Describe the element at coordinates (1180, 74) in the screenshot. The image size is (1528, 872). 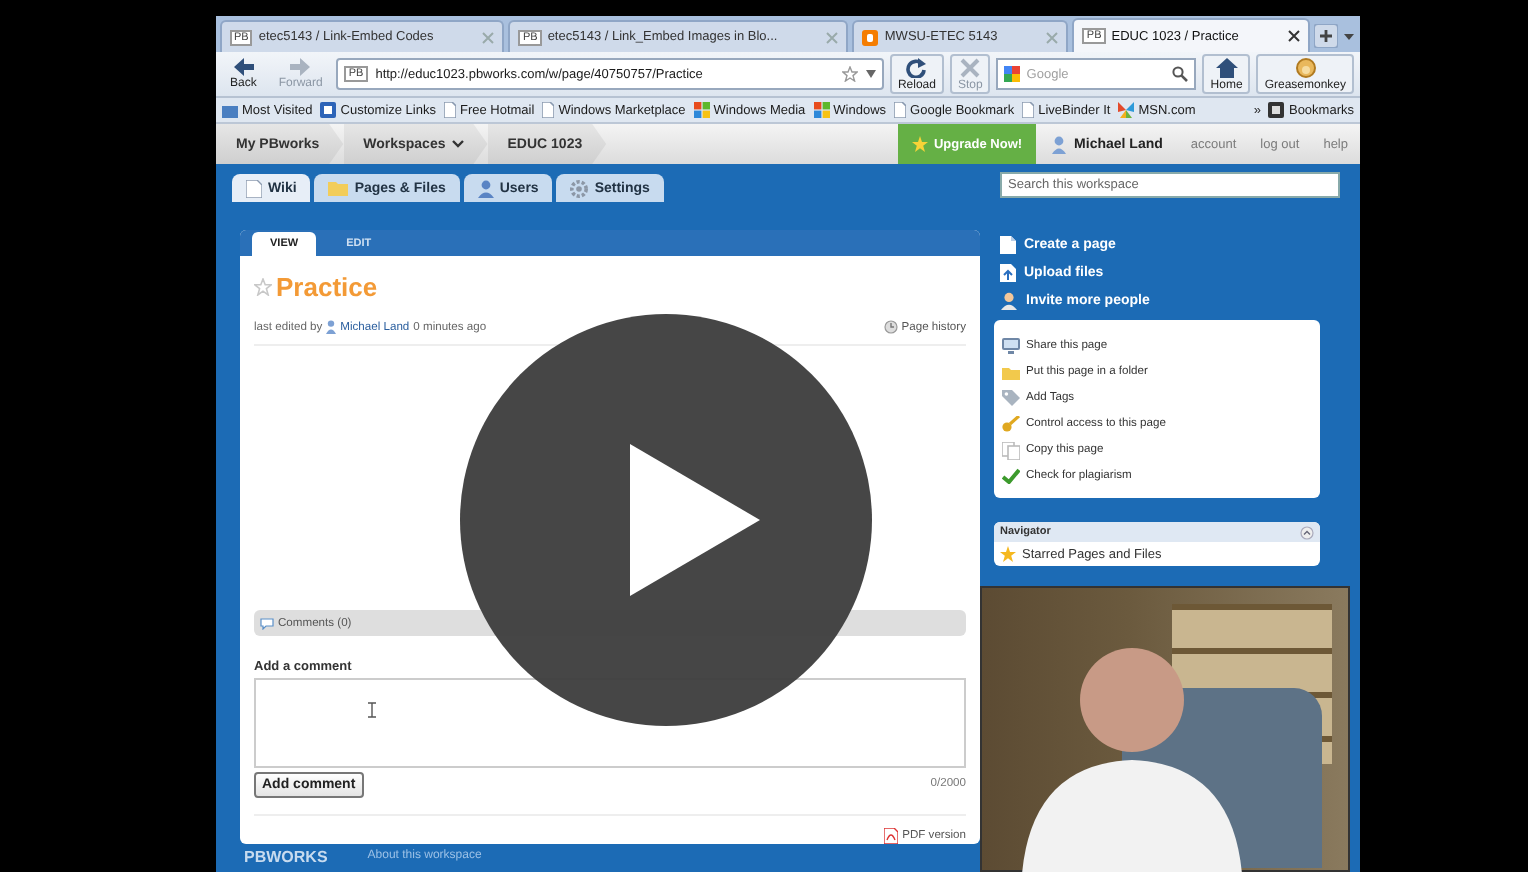
I see `search-icon` at that location.